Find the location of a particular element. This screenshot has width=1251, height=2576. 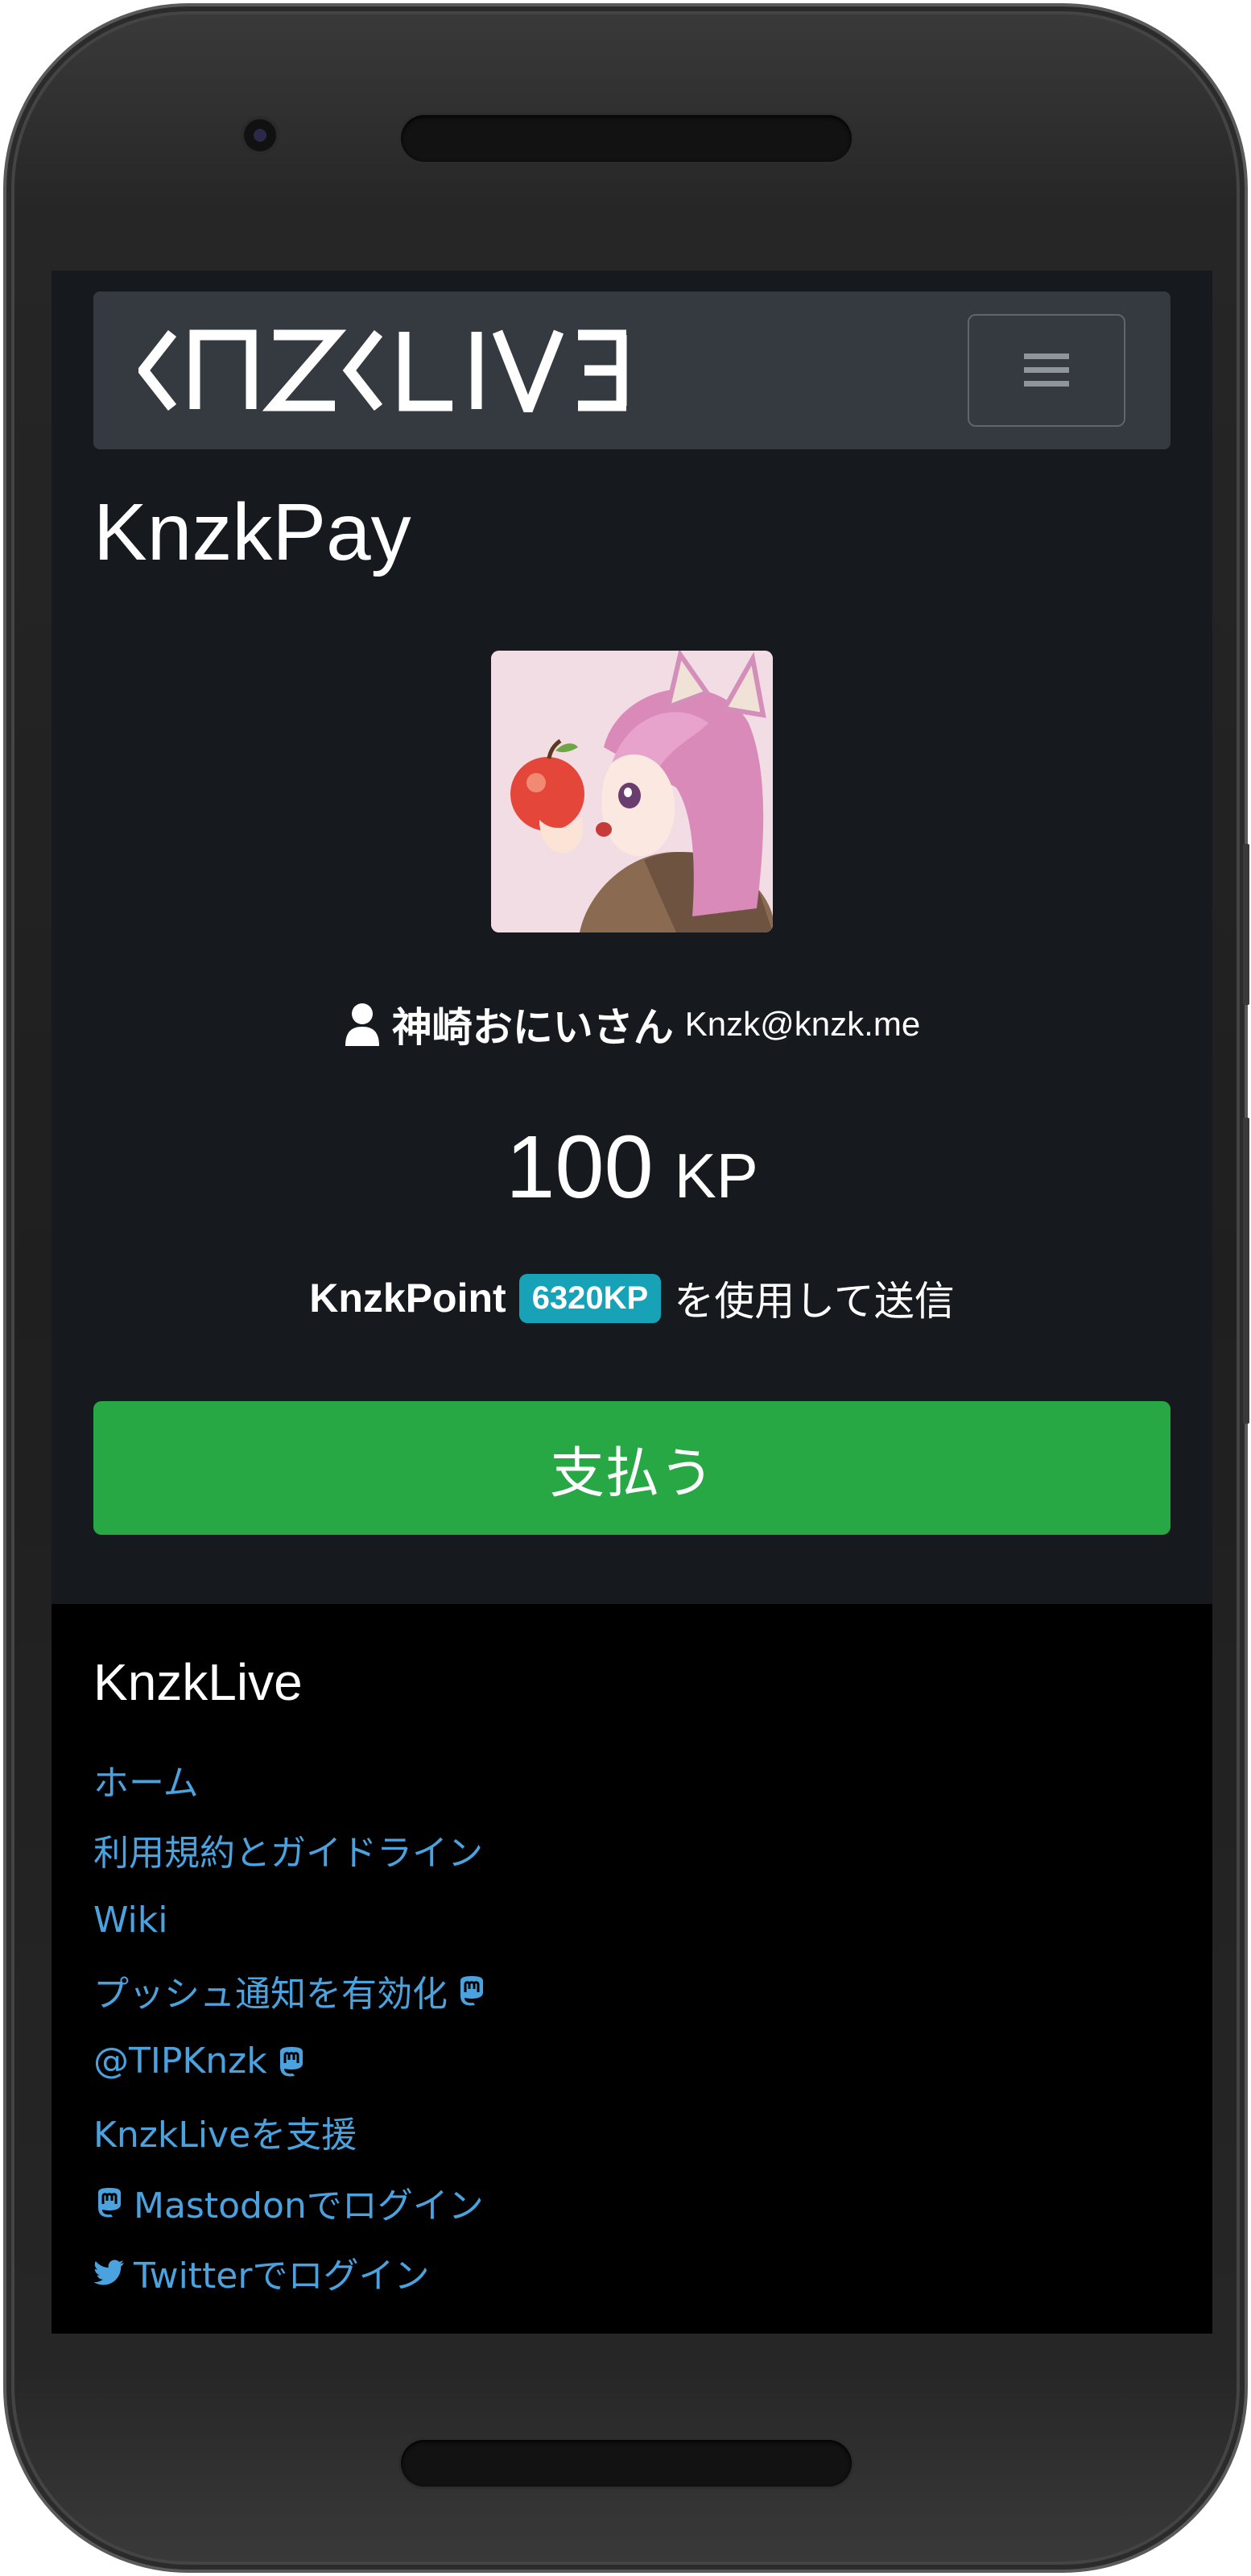

footer-link-tipknzk: @TIPKnzk is located at coordinates (290, 2062).